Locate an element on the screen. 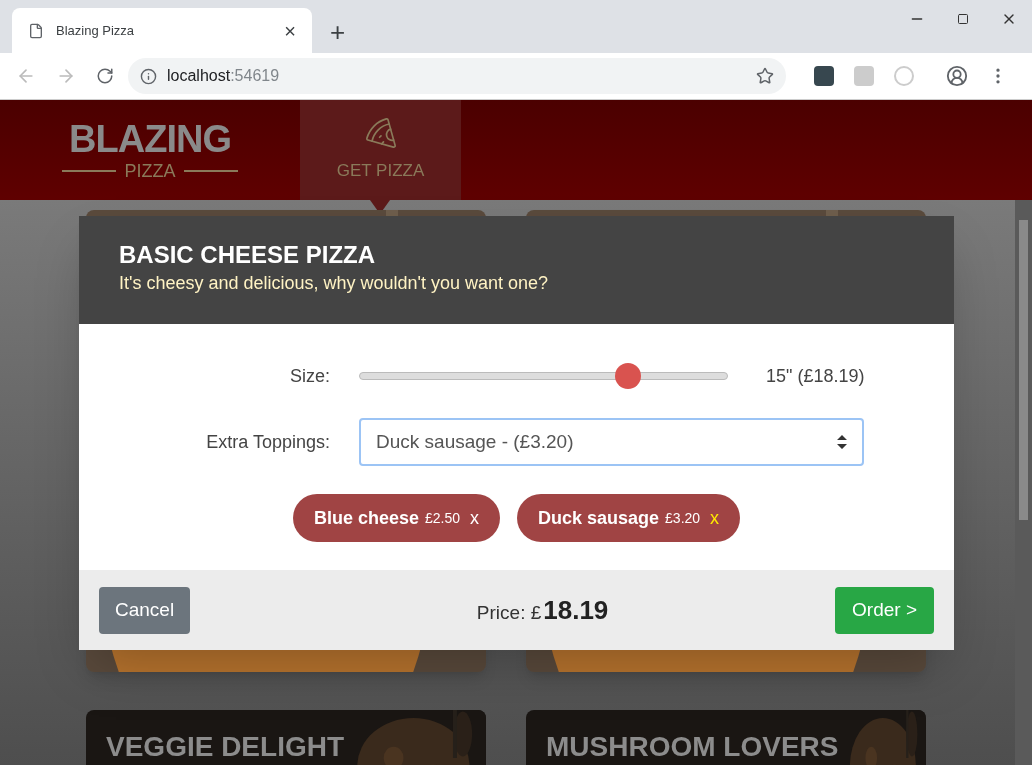 Image resolution: width=1032 pixels, height=765 pixels. address-bar: localhost:54619 is located at coordinates (457, 76).